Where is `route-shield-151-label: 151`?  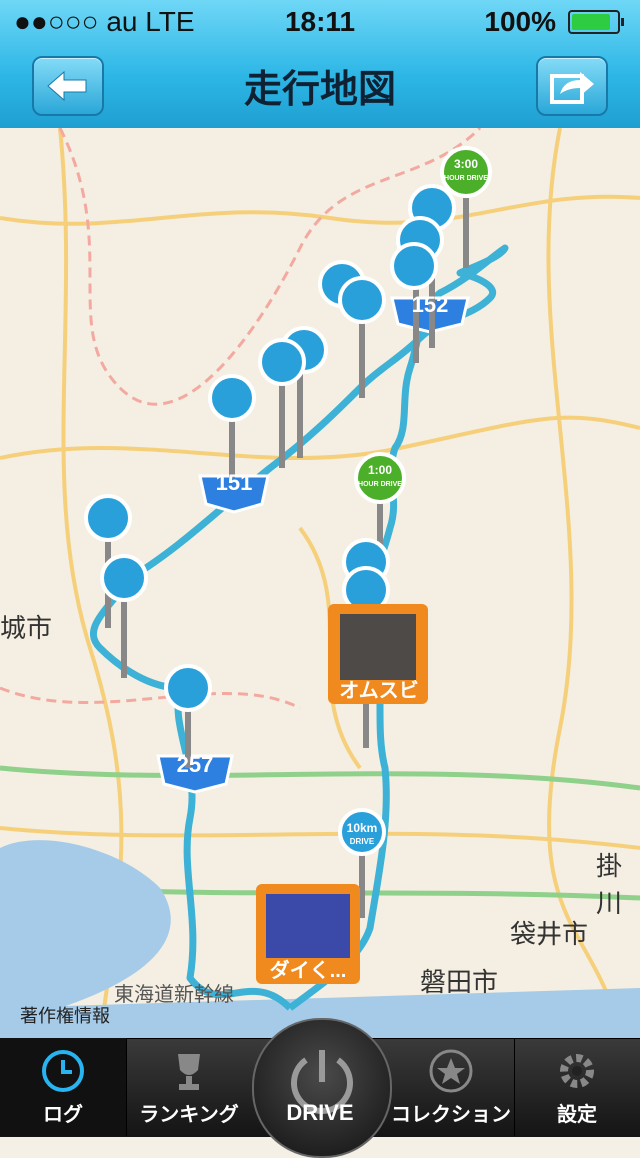 route-shield-151-label: 151 is located at coordinates (234, 482).